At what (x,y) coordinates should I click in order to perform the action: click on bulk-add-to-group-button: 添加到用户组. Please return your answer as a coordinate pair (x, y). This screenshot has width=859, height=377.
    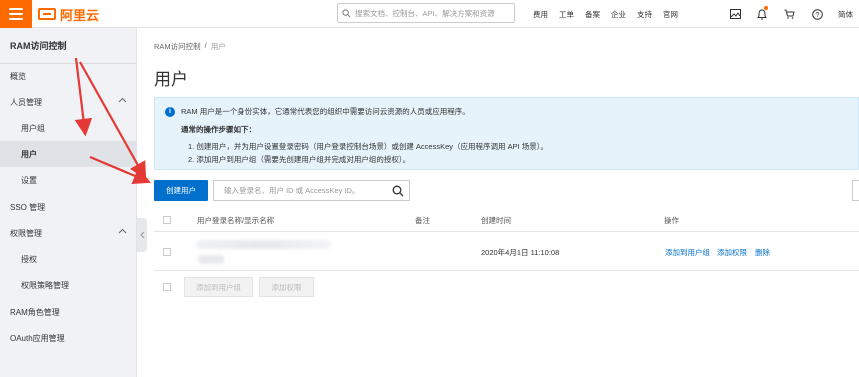
    Looking at the image, I should click on (218, 287).